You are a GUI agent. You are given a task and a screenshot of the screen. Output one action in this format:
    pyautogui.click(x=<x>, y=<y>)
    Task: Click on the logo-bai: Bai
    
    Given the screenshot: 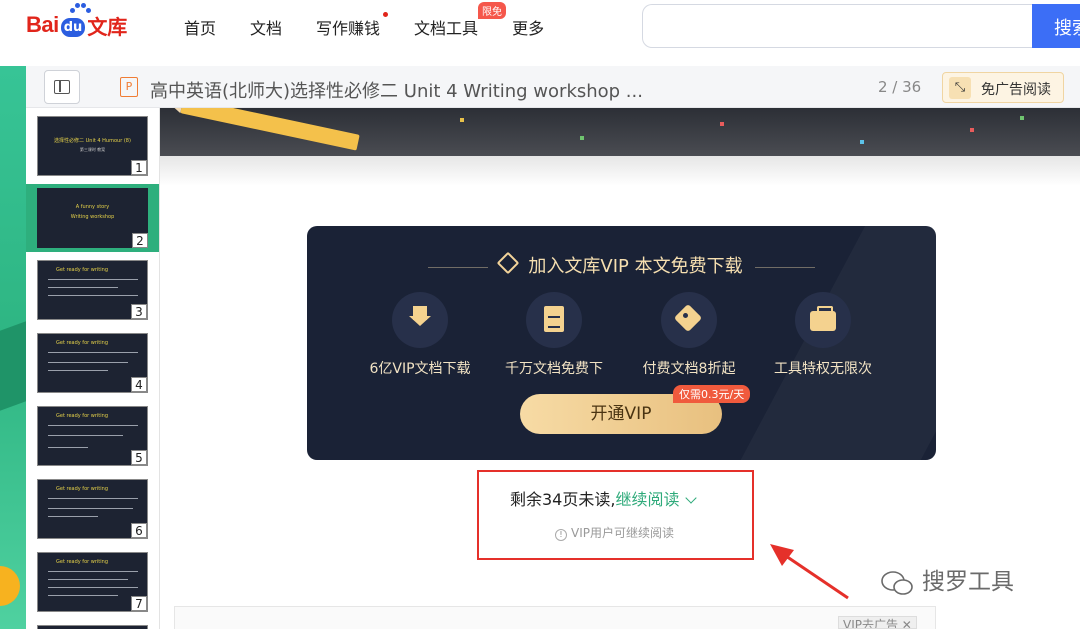 What is the action you would take?
    pyautogui.click(x=42, y=24)
    